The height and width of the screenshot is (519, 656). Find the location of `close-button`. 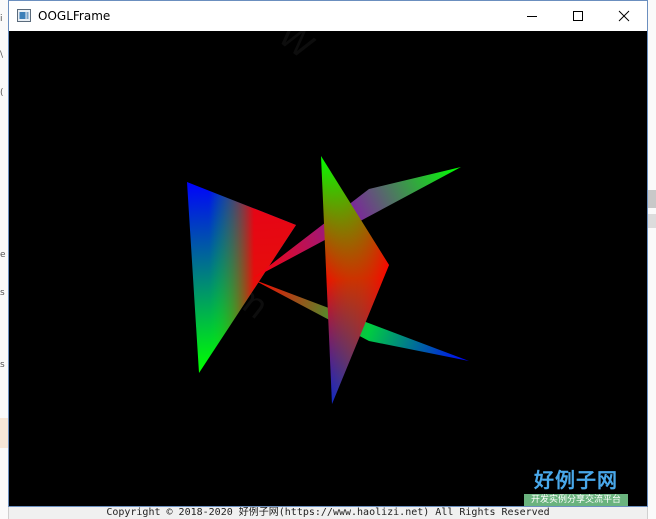

close-button is located at coordinates (624, 16).